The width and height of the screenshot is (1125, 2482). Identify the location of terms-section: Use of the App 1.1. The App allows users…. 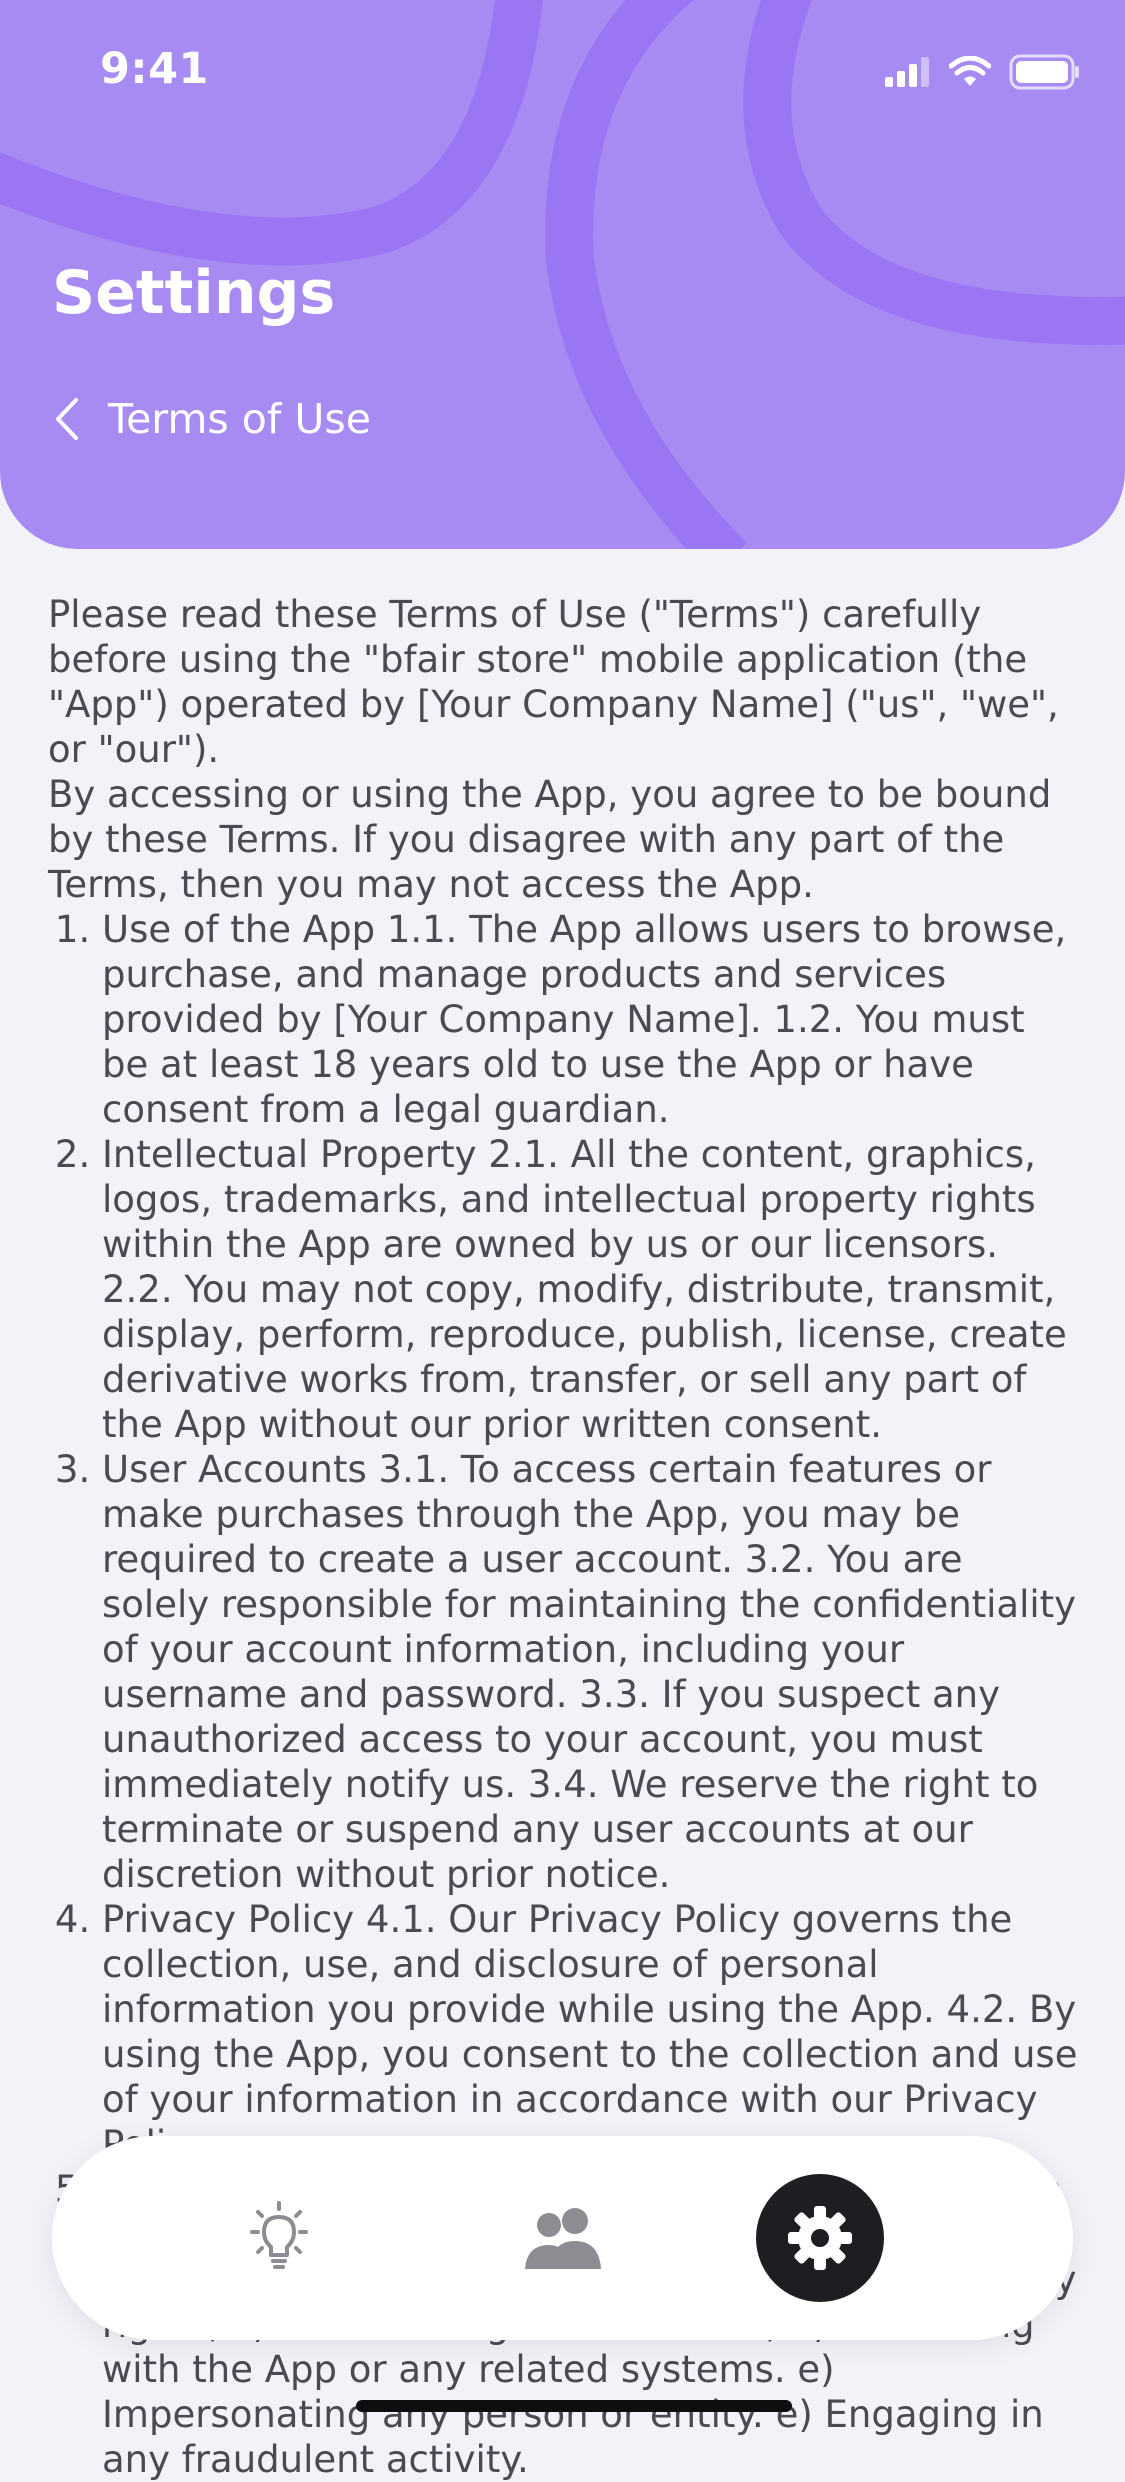
(590, 1019).